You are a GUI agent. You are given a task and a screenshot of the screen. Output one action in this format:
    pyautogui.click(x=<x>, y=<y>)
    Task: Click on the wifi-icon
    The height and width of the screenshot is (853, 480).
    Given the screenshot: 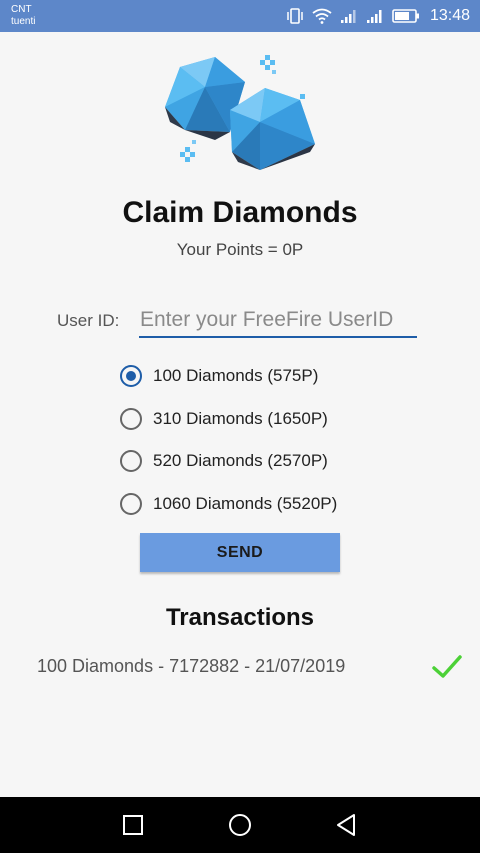 What is the action you would take?
    pyautogui.click(x=322, y=16)
    